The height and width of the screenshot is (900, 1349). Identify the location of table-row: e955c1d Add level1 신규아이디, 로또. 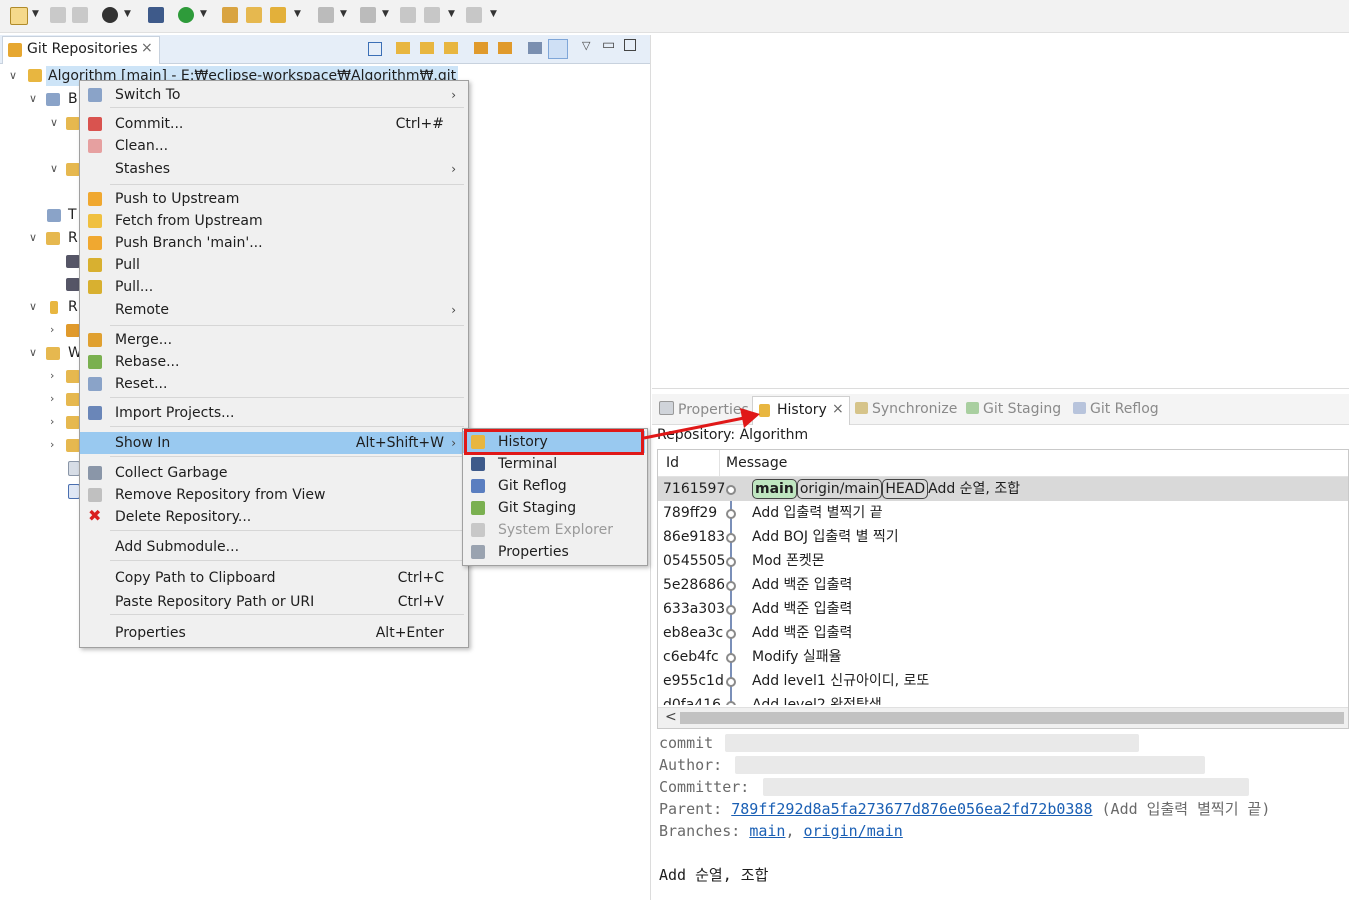
(1003, 681).